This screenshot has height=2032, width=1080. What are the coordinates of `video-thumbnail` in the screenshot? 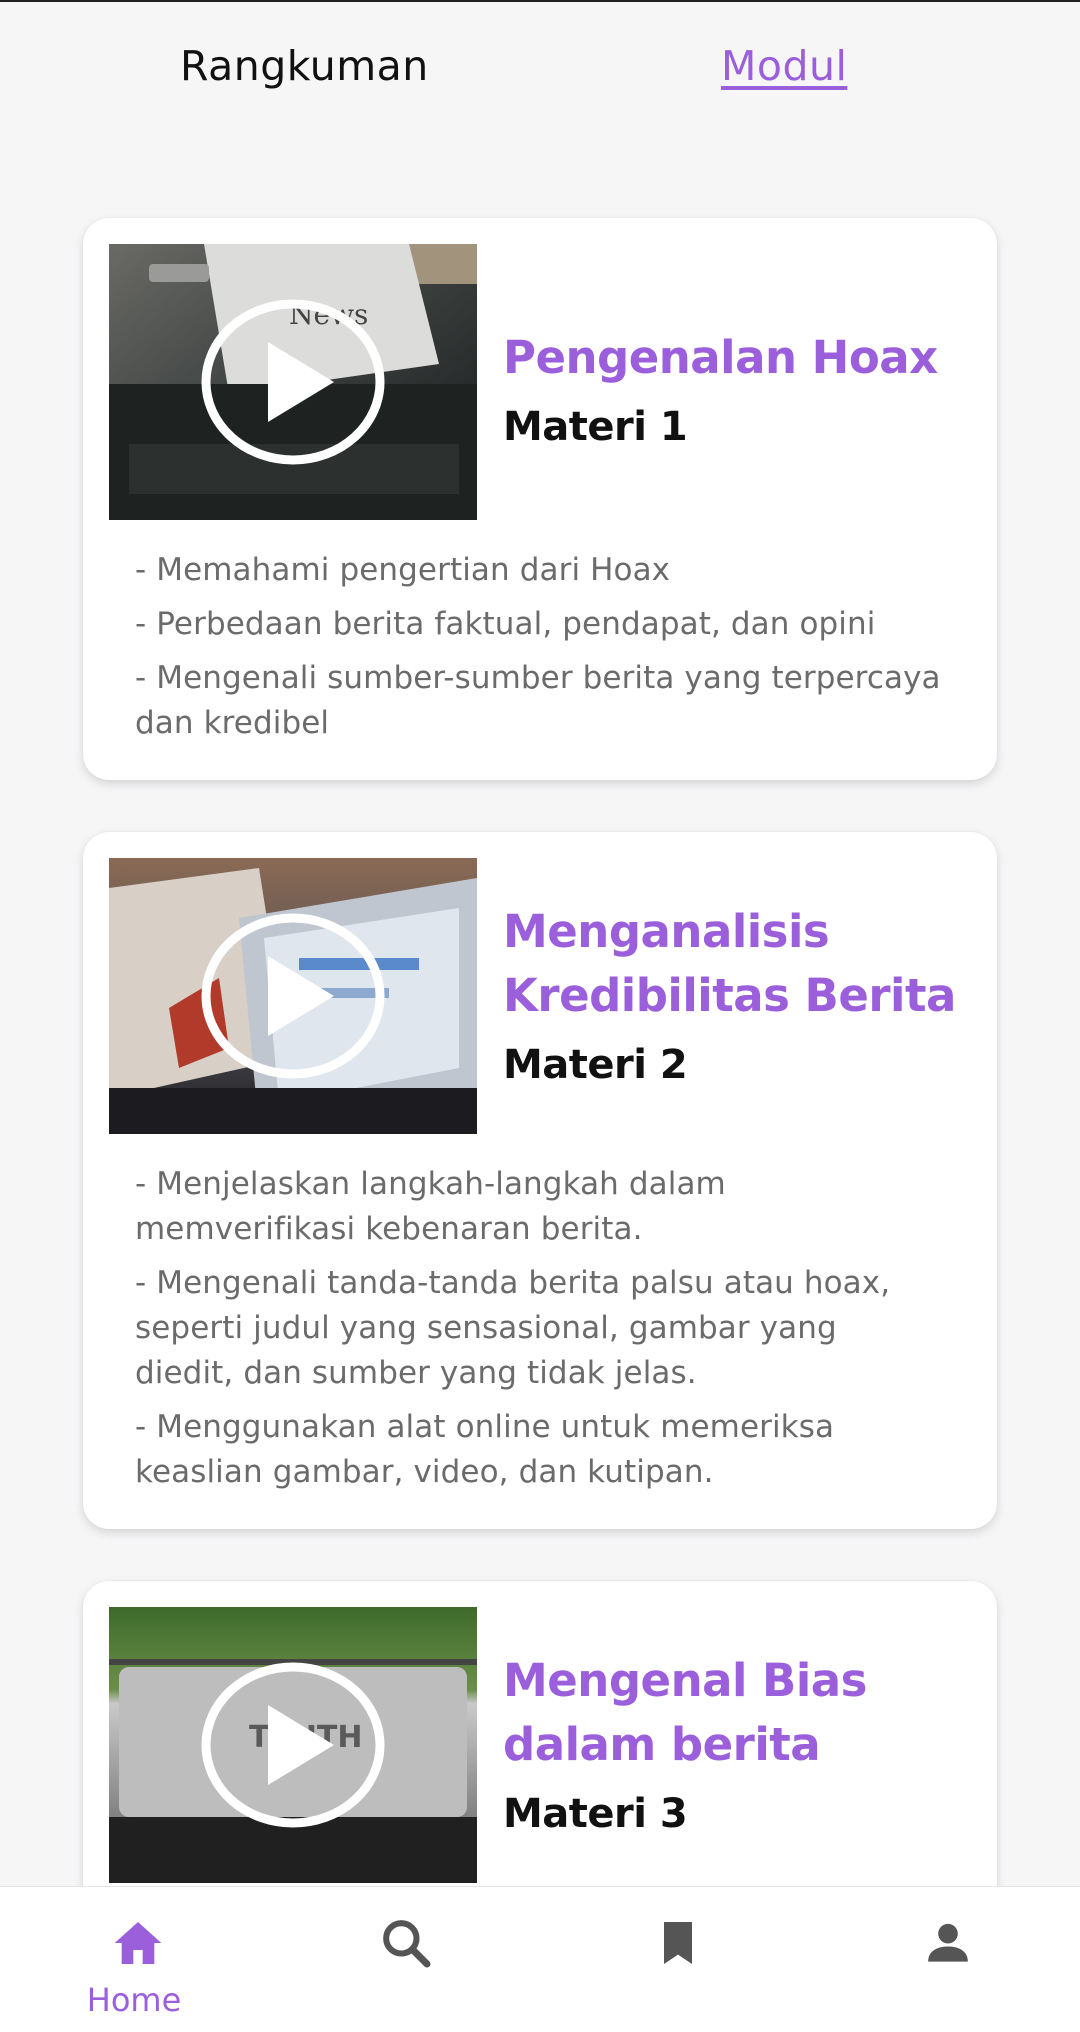 It's located at (293, 996).